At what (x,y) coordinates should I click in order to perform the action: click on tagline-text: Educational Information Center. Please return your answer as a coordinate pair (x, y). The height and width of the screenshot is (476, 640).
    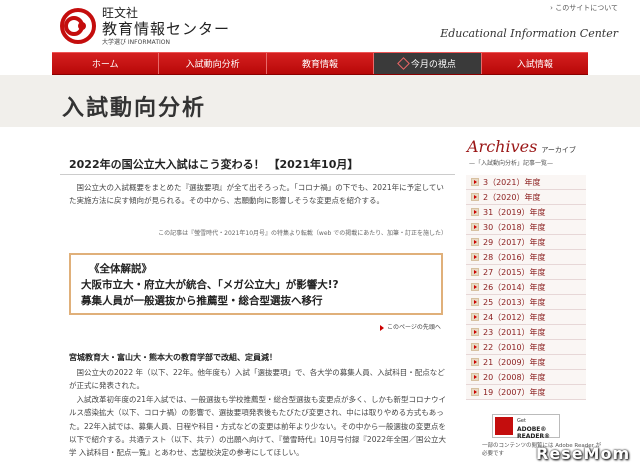
    Looking at the image, I should click on (529, 33).